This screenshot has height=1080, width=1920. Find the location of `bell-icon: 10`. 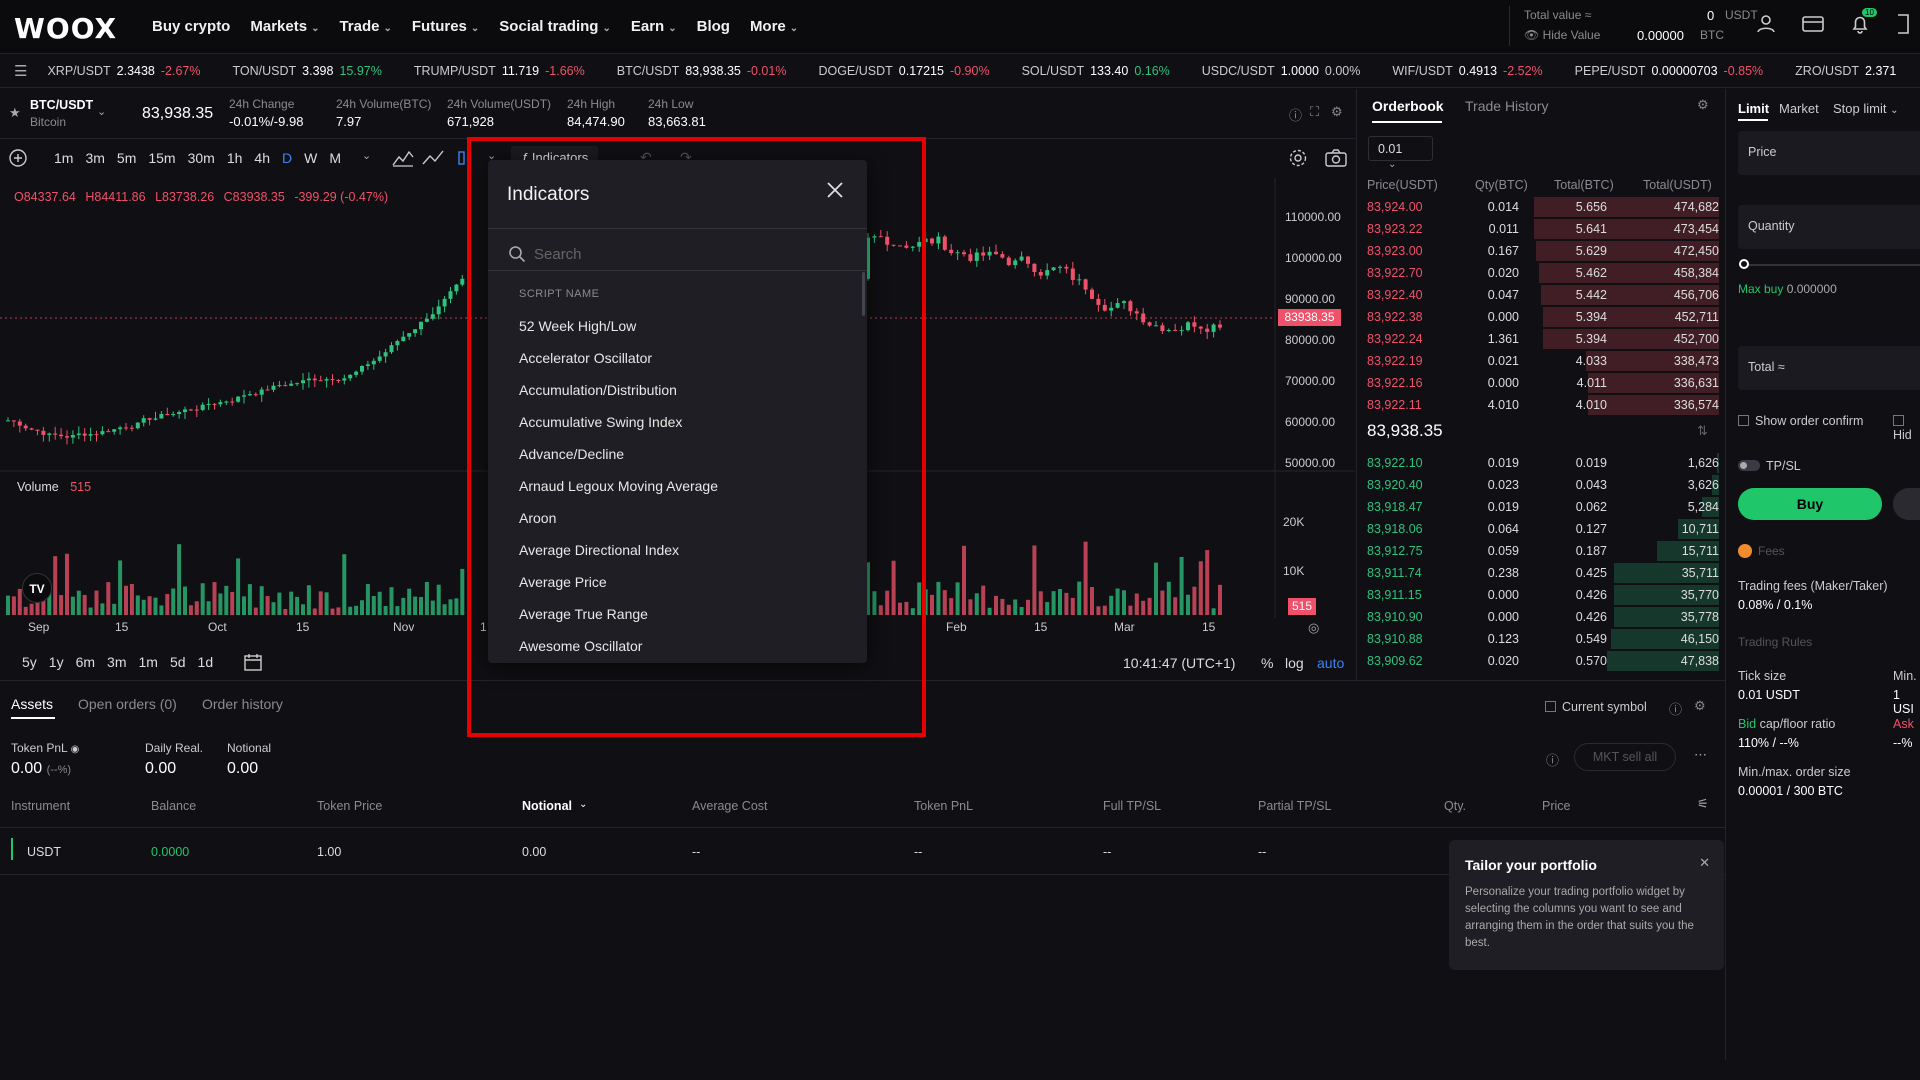

bell-icon: 10 is located at coordinates (1863, 24).